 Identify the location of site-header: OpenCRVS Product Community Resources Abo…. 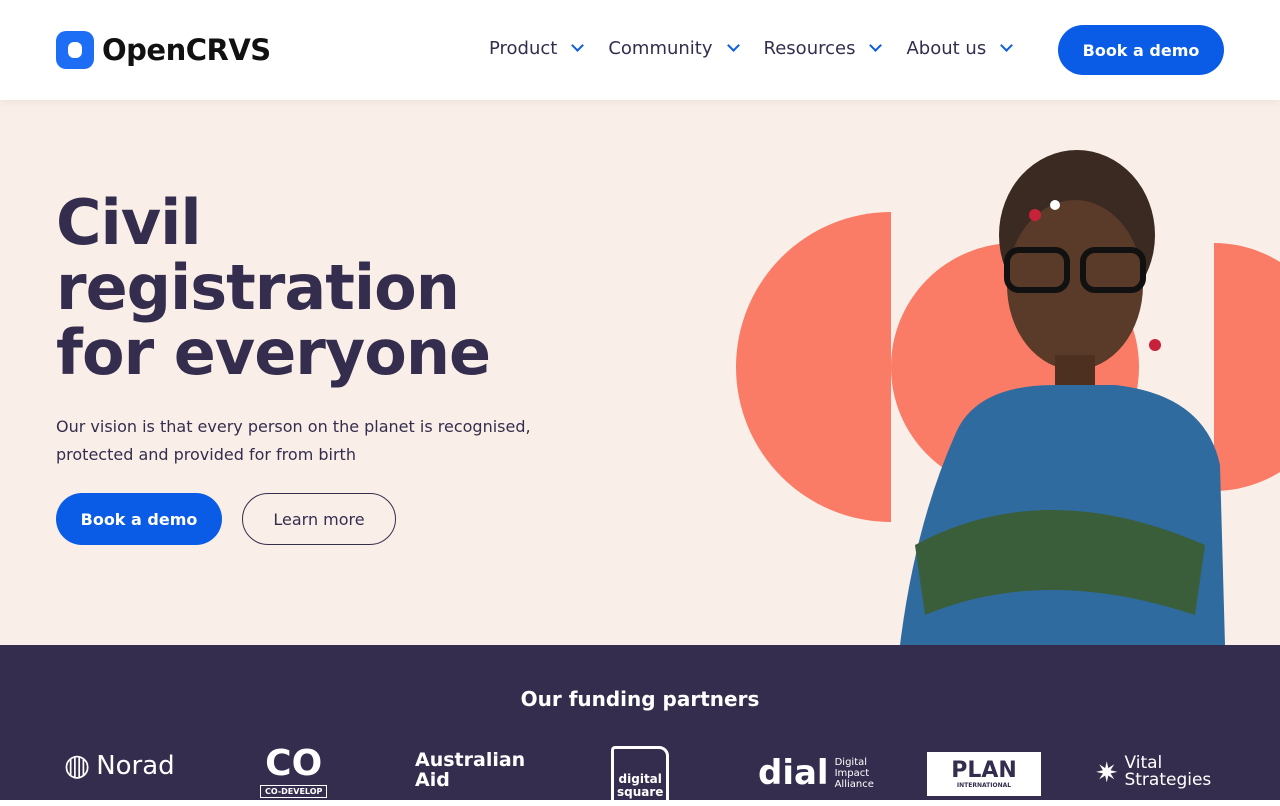
(640, 50).